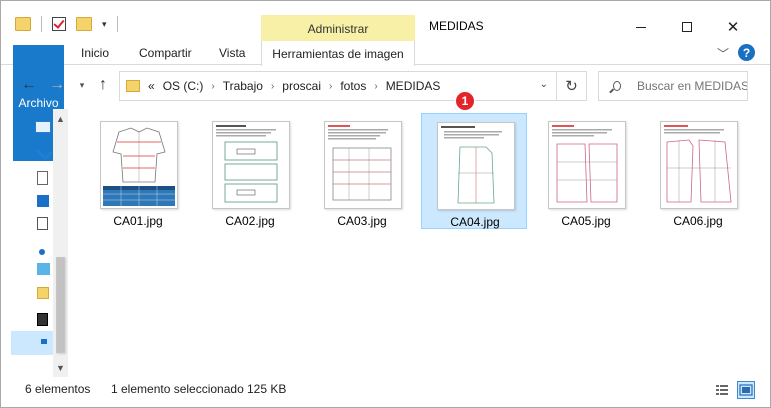  What do you see at coordinates (42, 178) in the screenshot?
I see `documents-icon` at bounding box center [42, 178].